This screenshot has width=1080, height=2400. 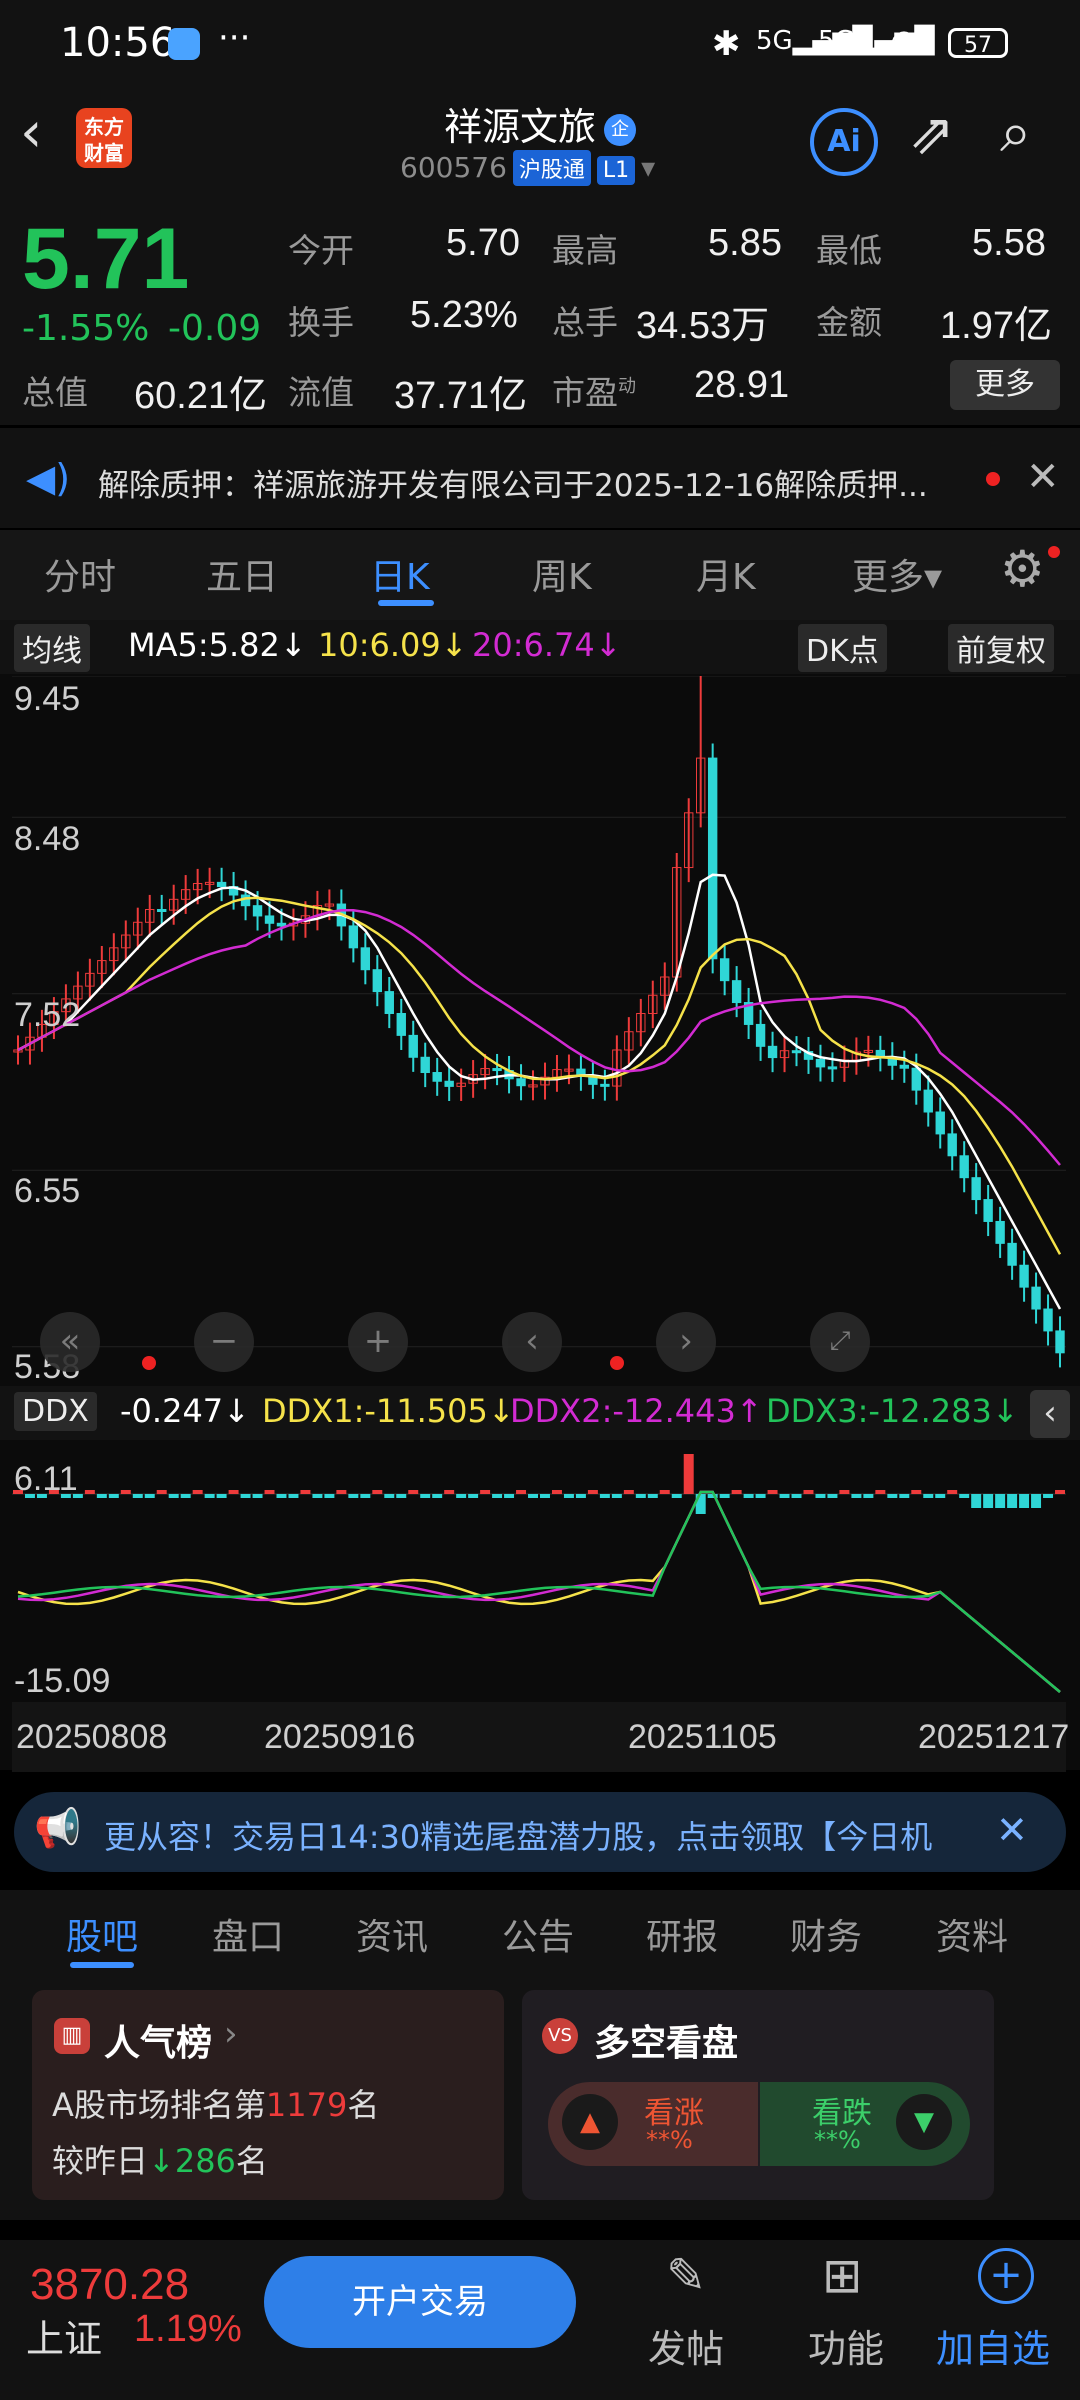 What do you see at coordinates (666, 2043) in the screenshot?
I see `sentiment-title: 多空看盘` at bounding box center [666, 2043].